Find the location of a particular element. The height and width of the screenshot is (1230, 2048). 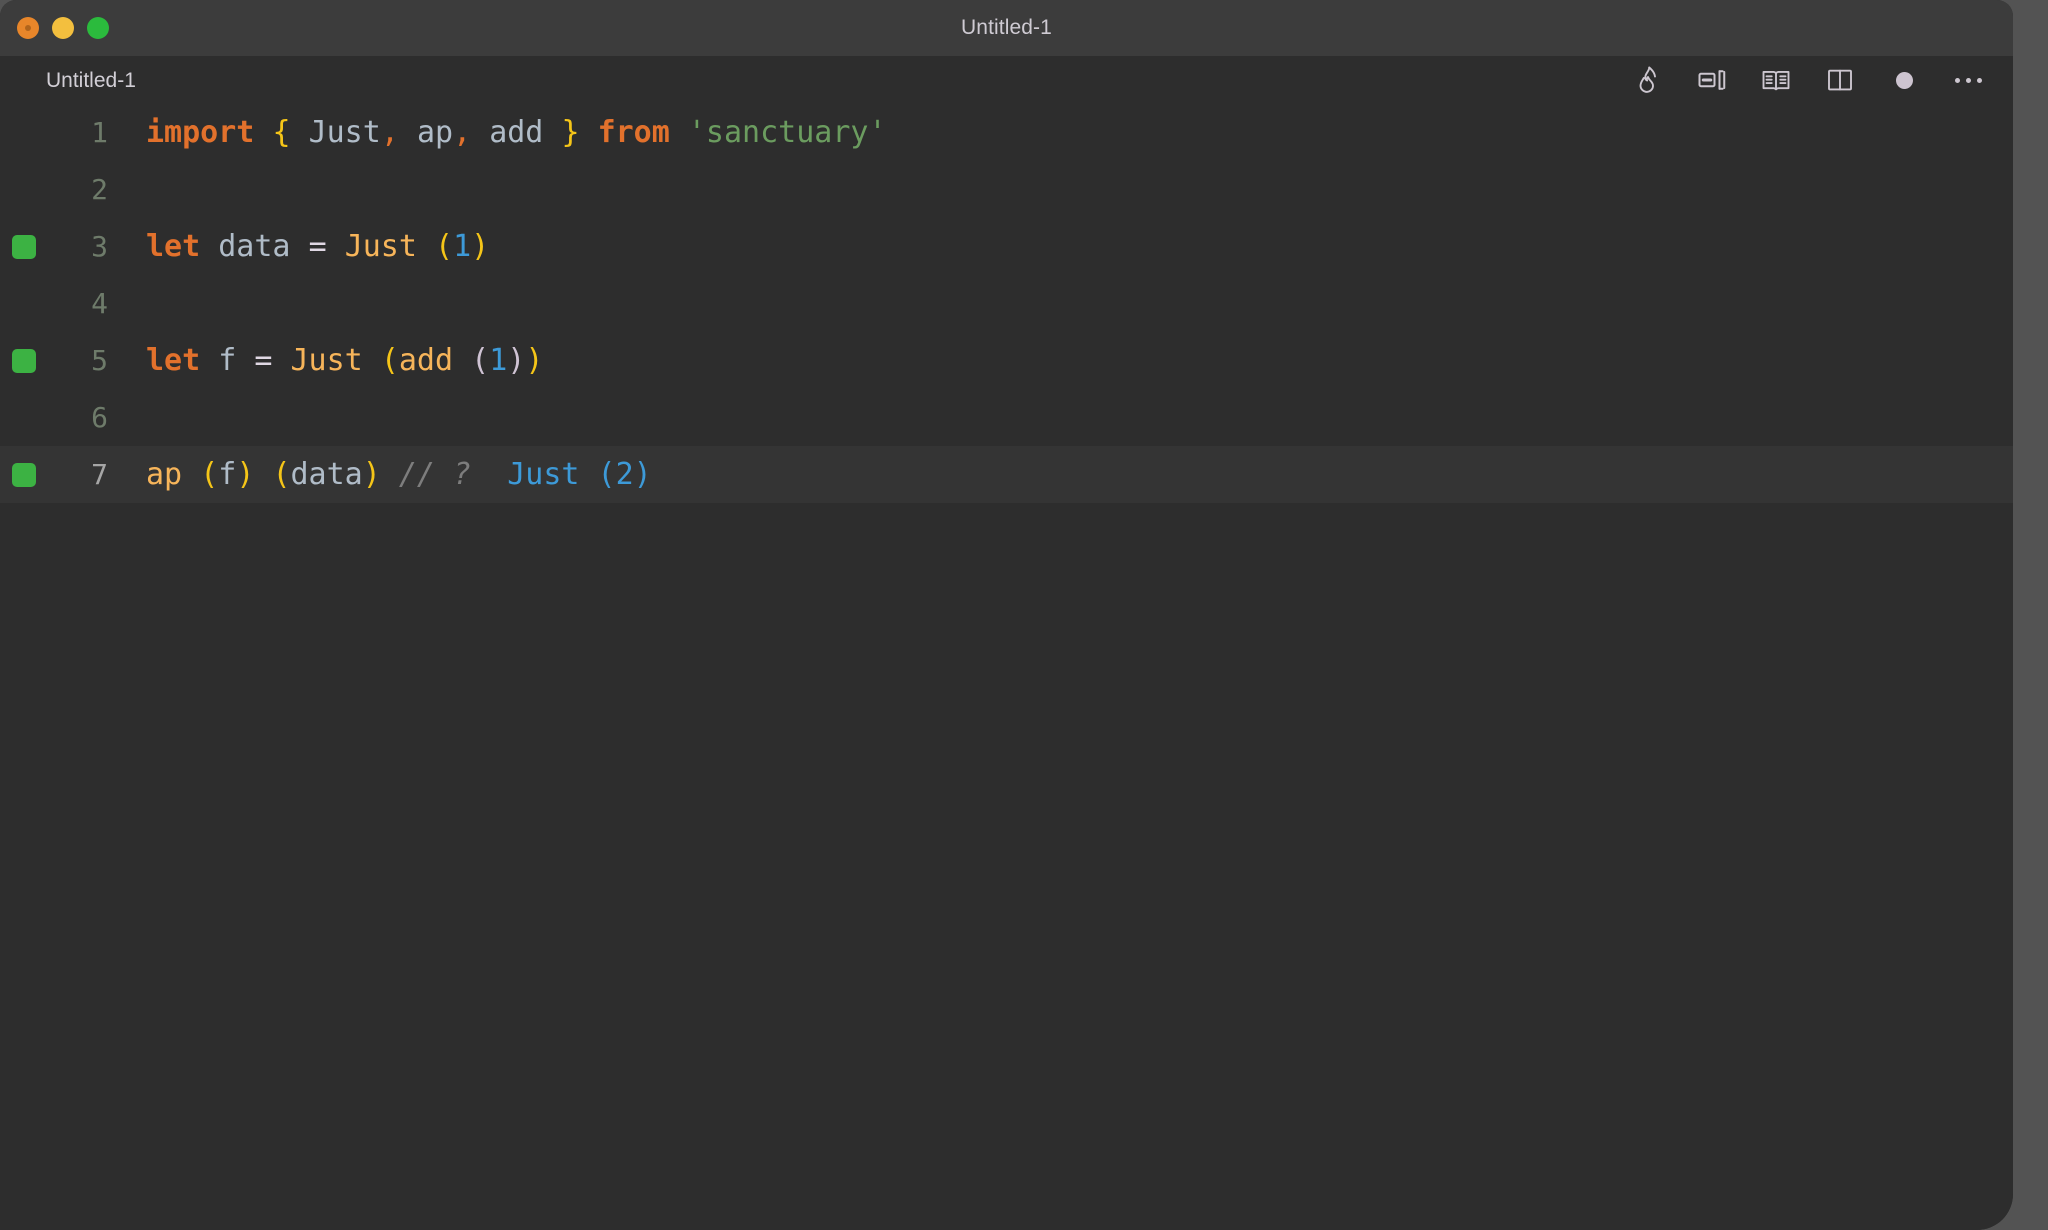

unsaved-dot-icon is located at coordinates (1904, 80).